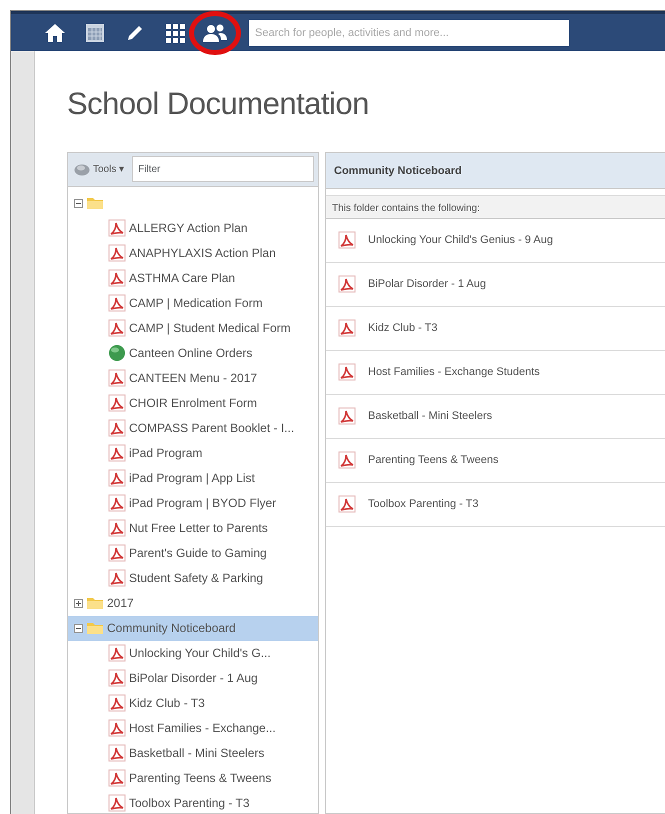  I want to click on file-row: Host Families - Exchange Students, so click(495, 372).